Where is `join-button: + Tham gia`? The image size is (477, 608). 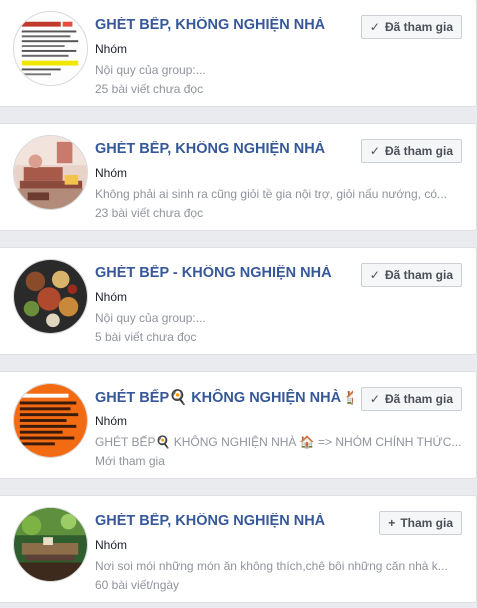
join-button: + Tham gia is located at coordinates (420, 523).